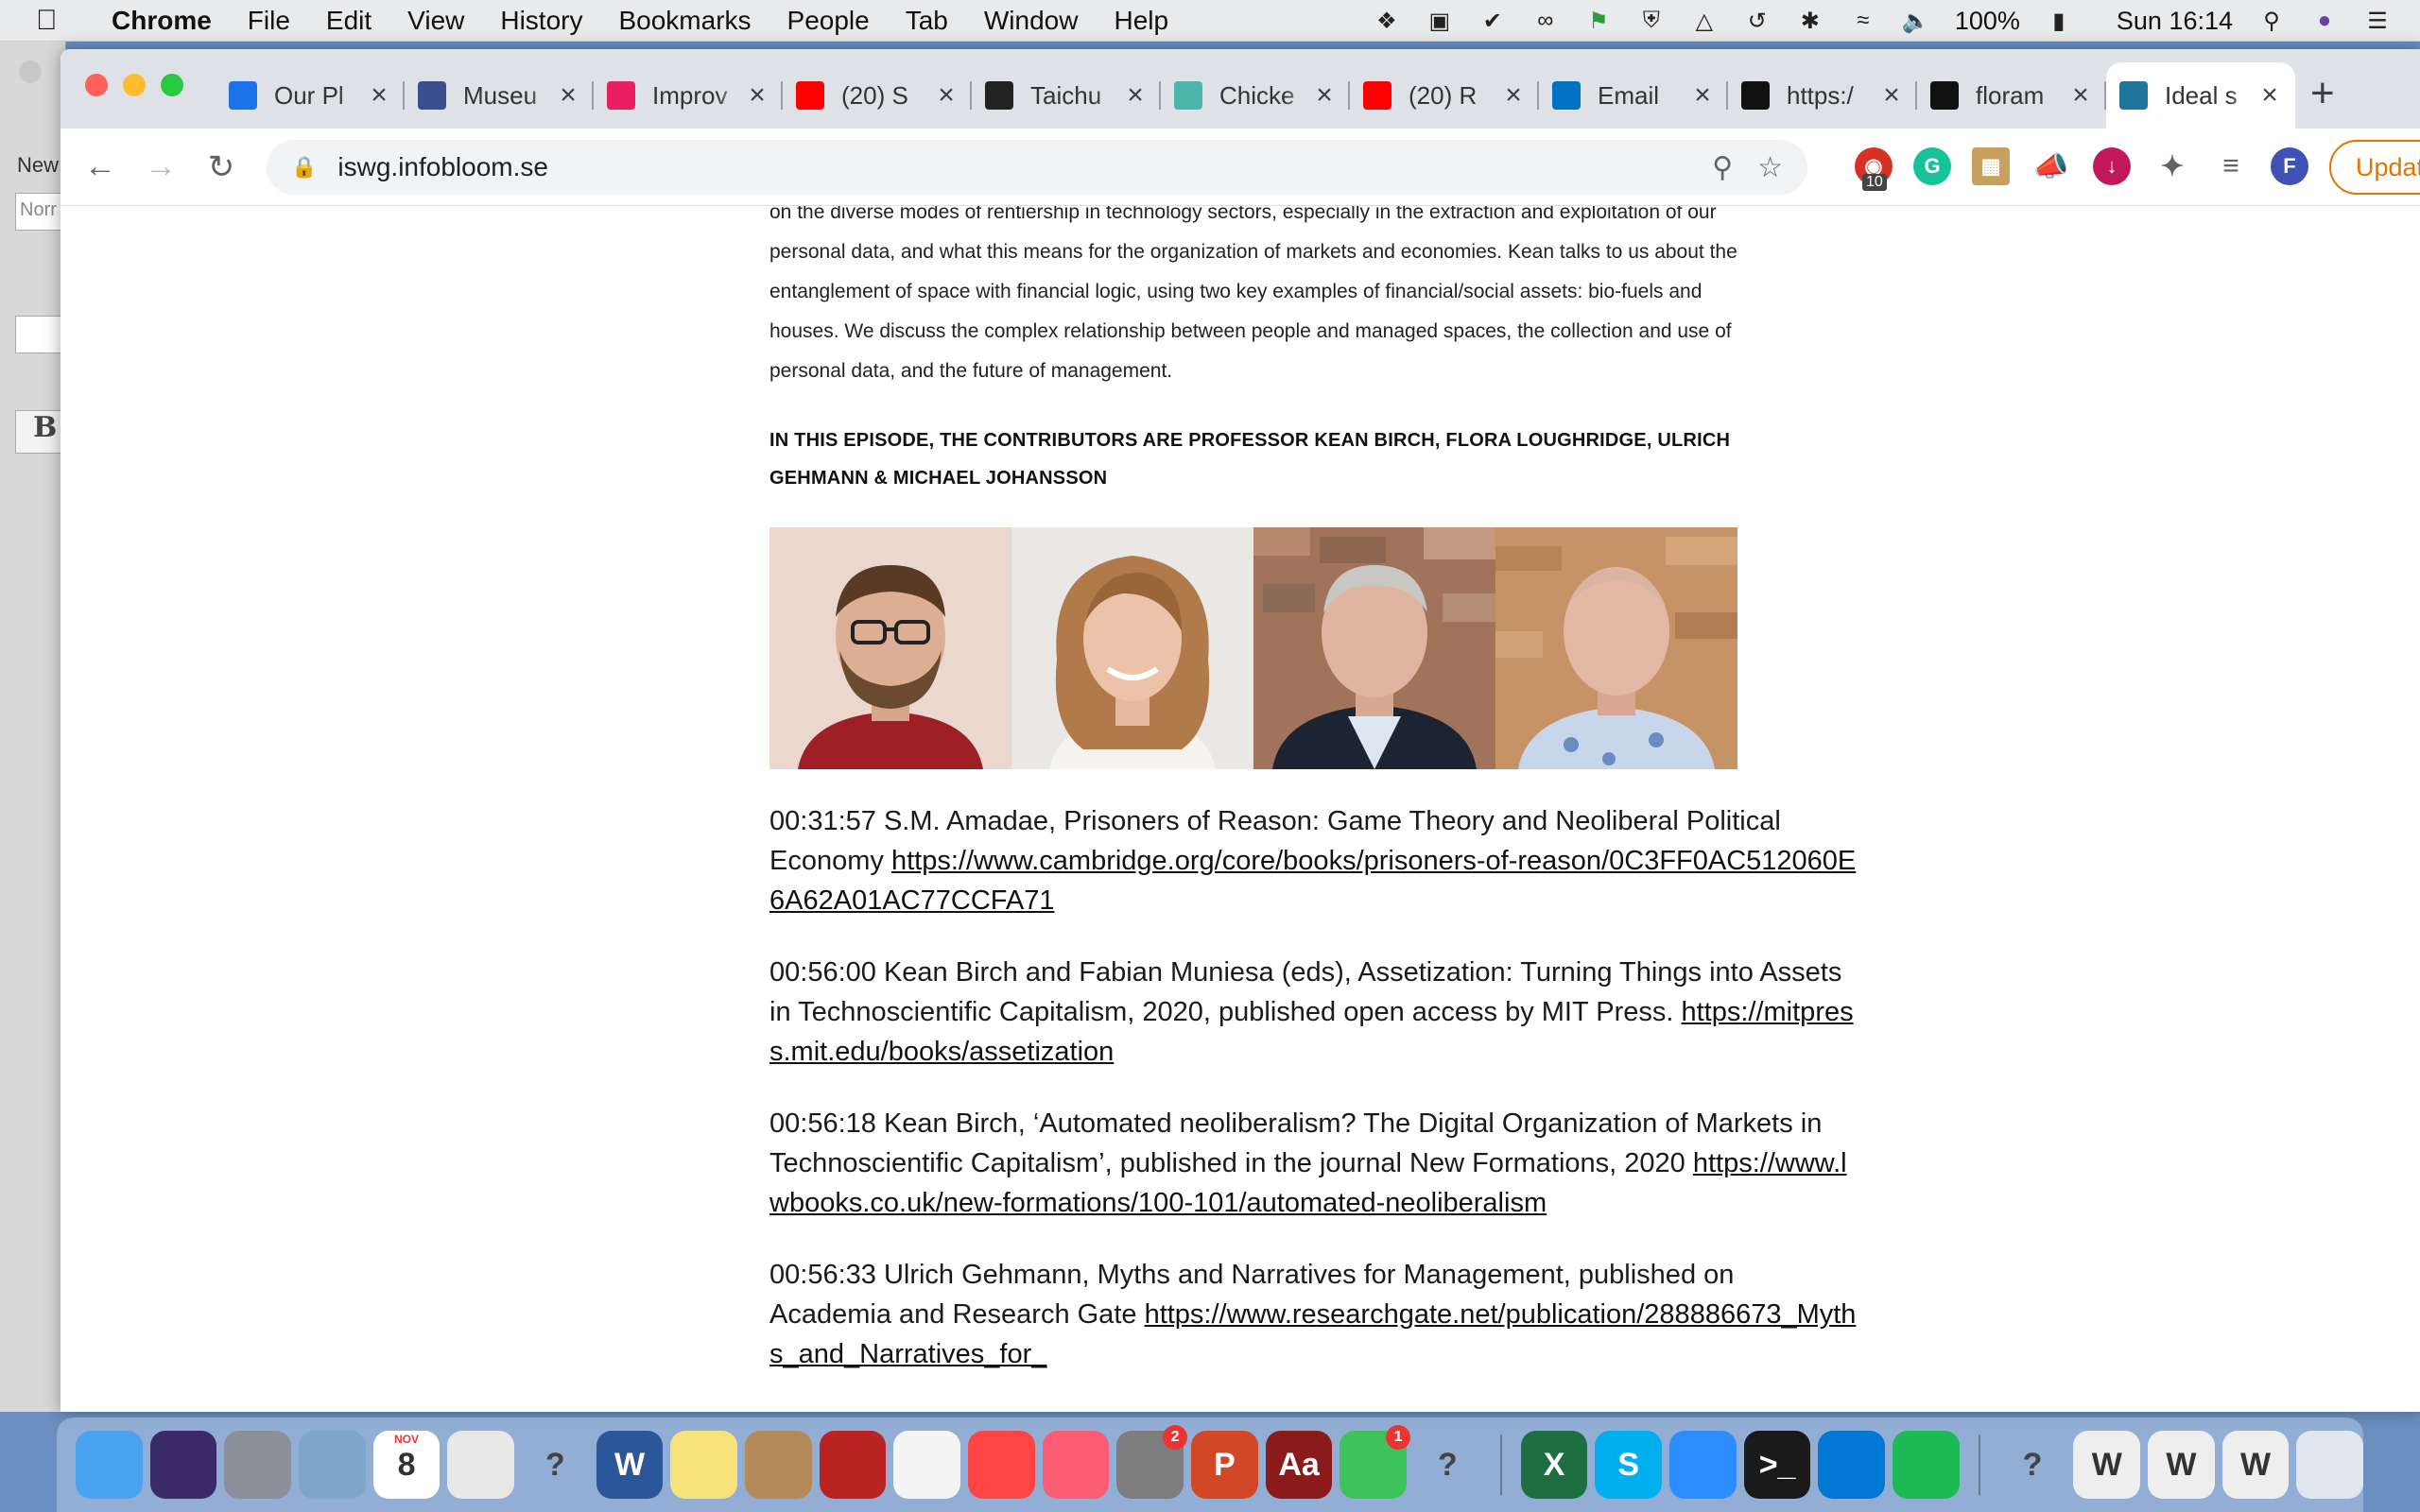  Describe the element at coordinates (1066, 95) in the screenshot. I see `browser-tab: Taichu ×` at that location.